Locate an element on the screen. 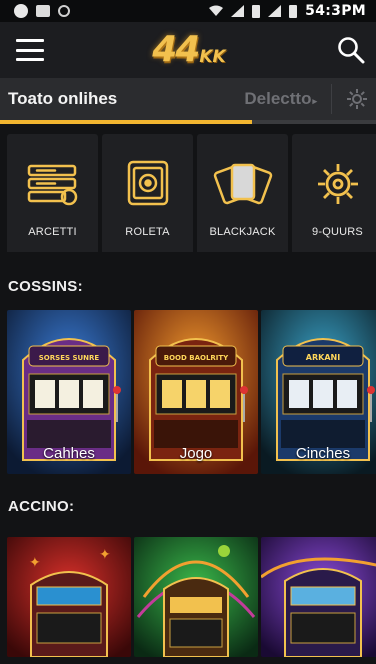  game-card-cinches: ARKANI Cinches is located at coordinates (318, 392).